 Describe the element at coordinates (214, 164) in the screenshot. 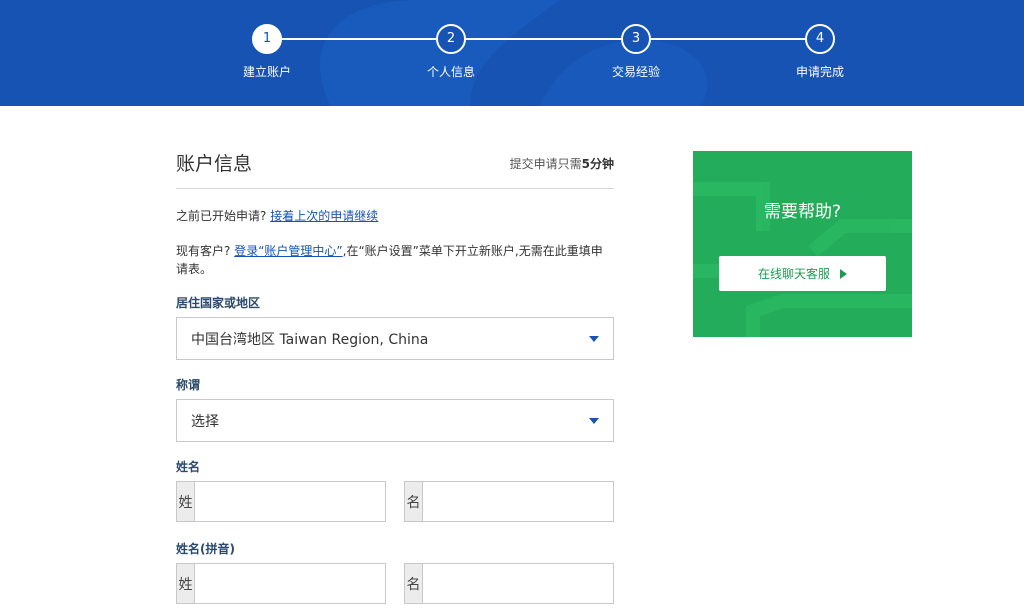

I see `form-title: 账户信息` at that location.